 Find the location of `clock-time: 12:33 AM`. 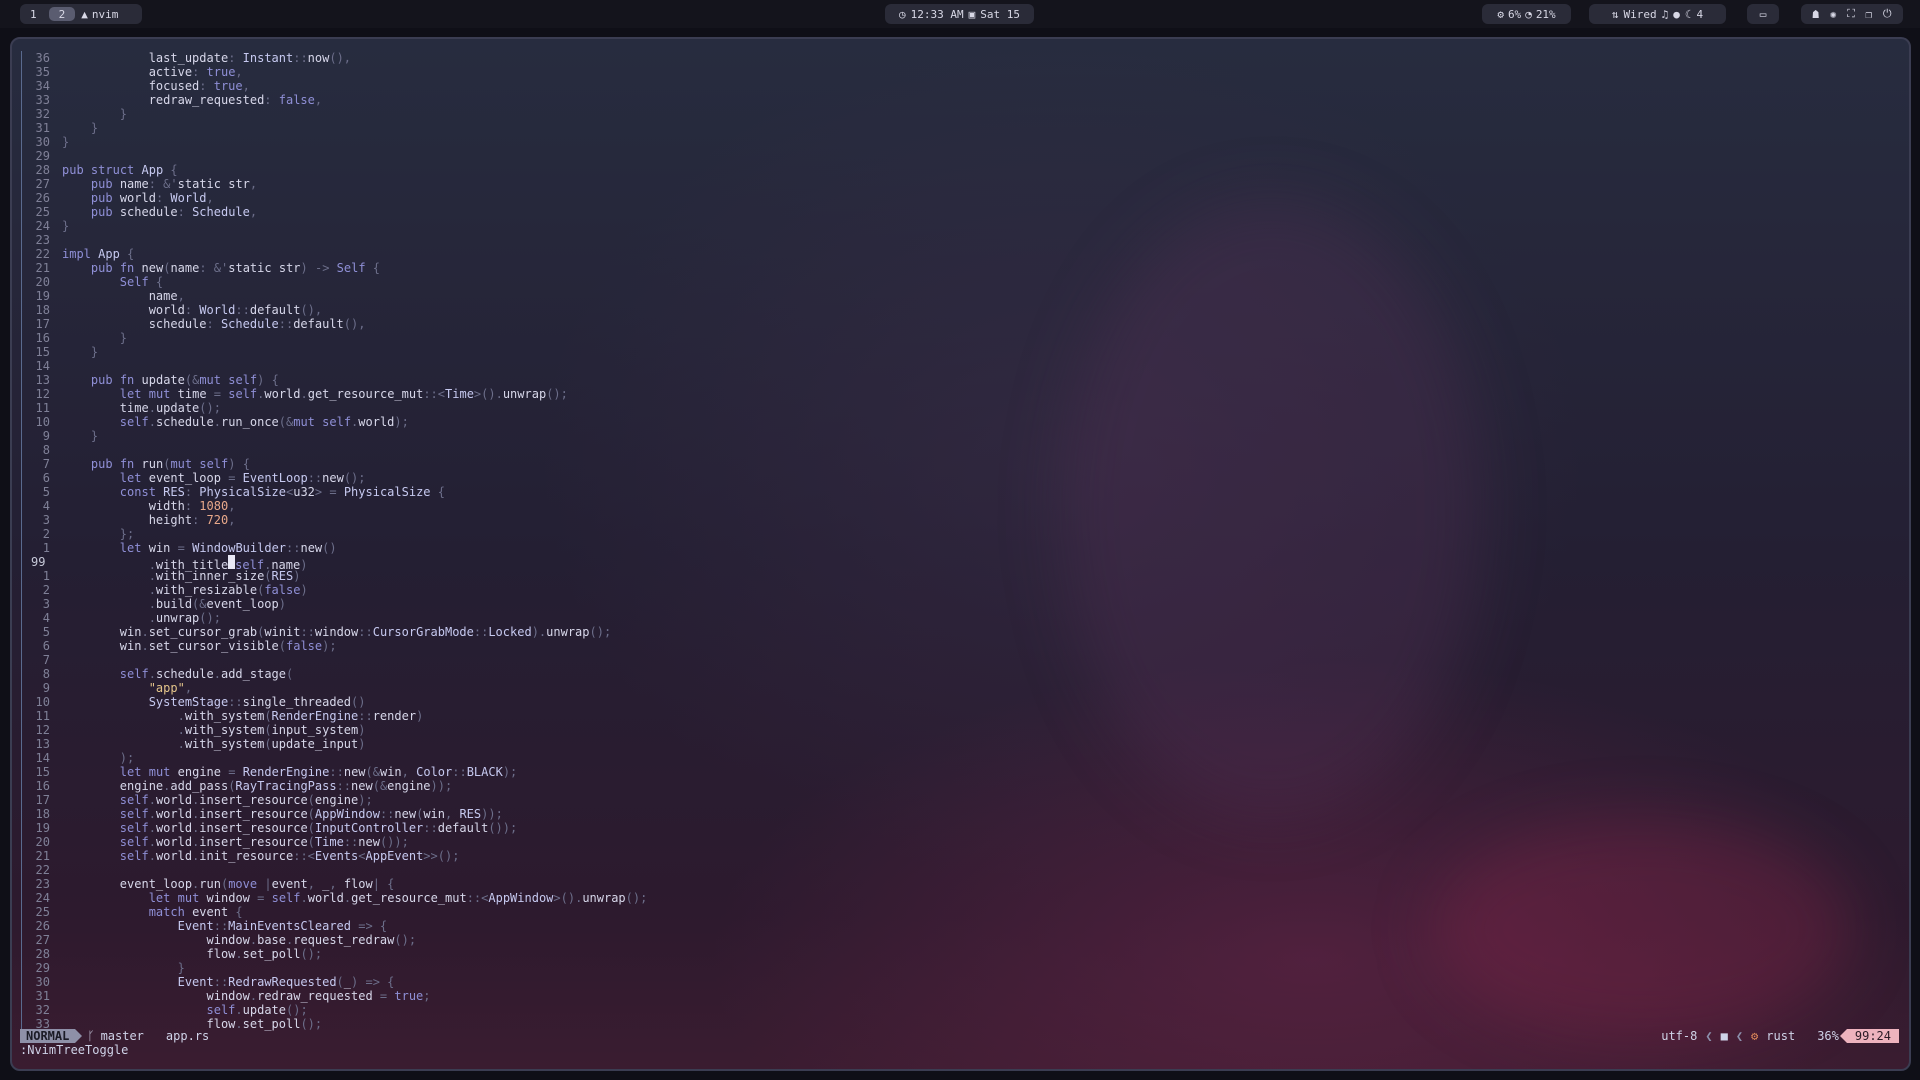

clock-time: 12:33 AM is located at coordinates (937, 14).